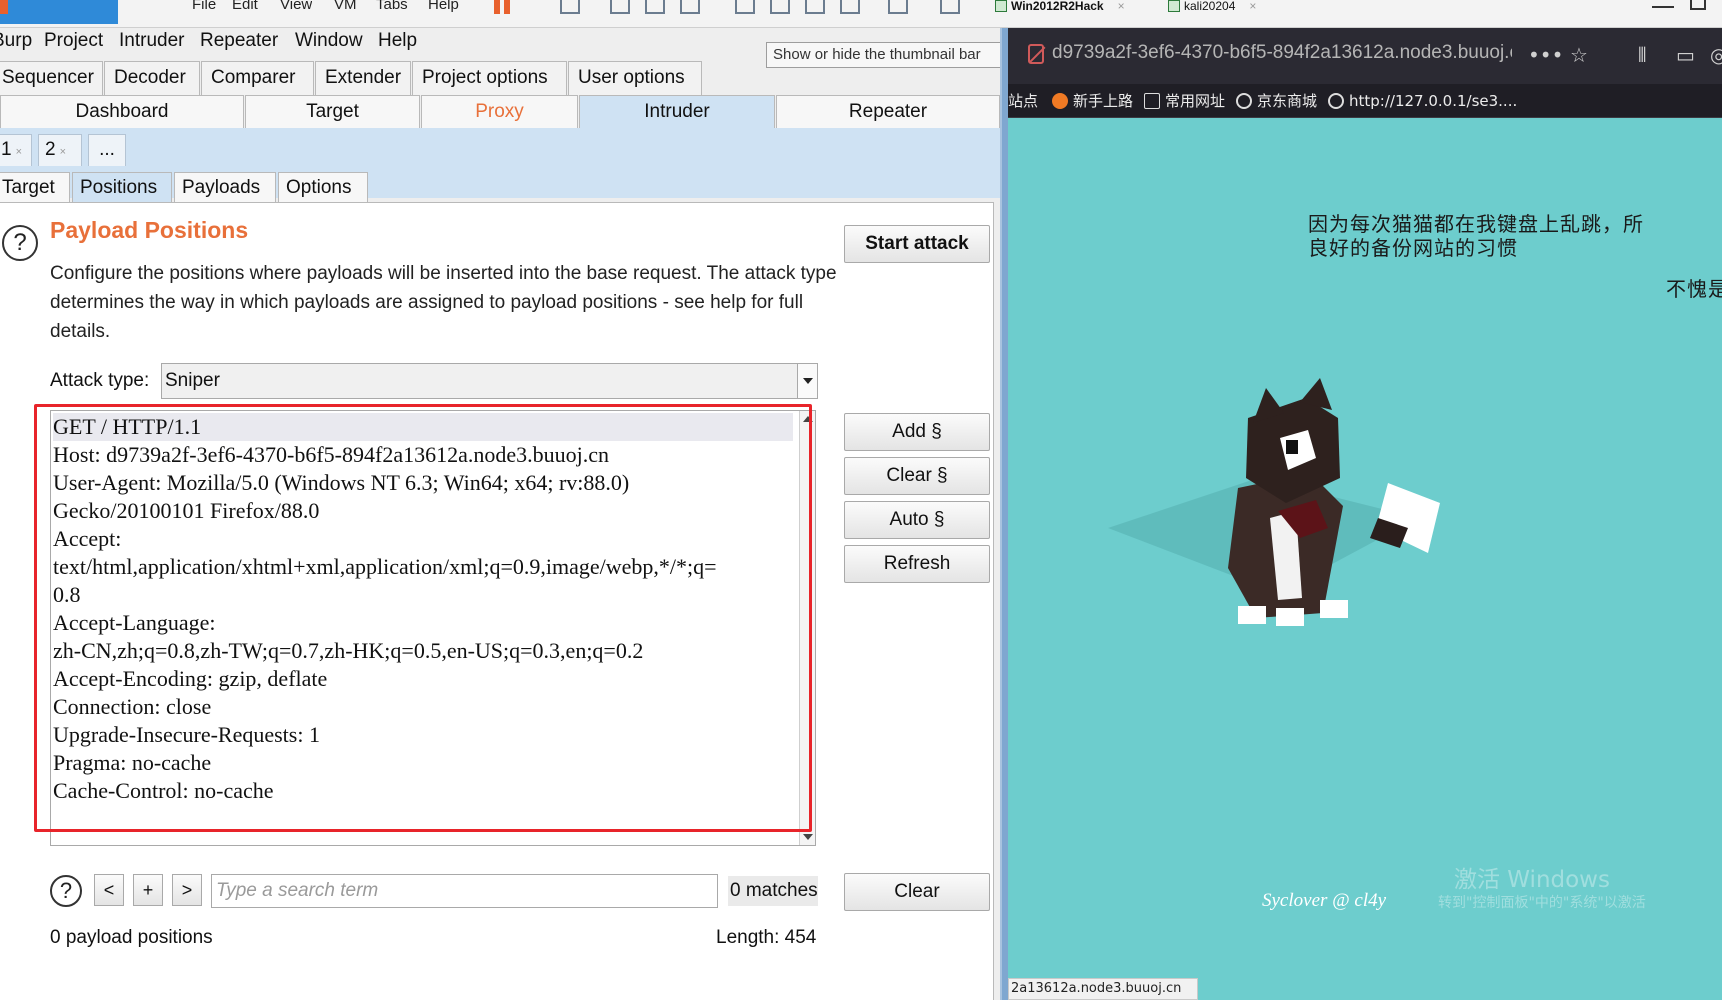  Describe the element at coordinates (507, 7) in the screenshot. I see `pause-icon-bar` at that location.